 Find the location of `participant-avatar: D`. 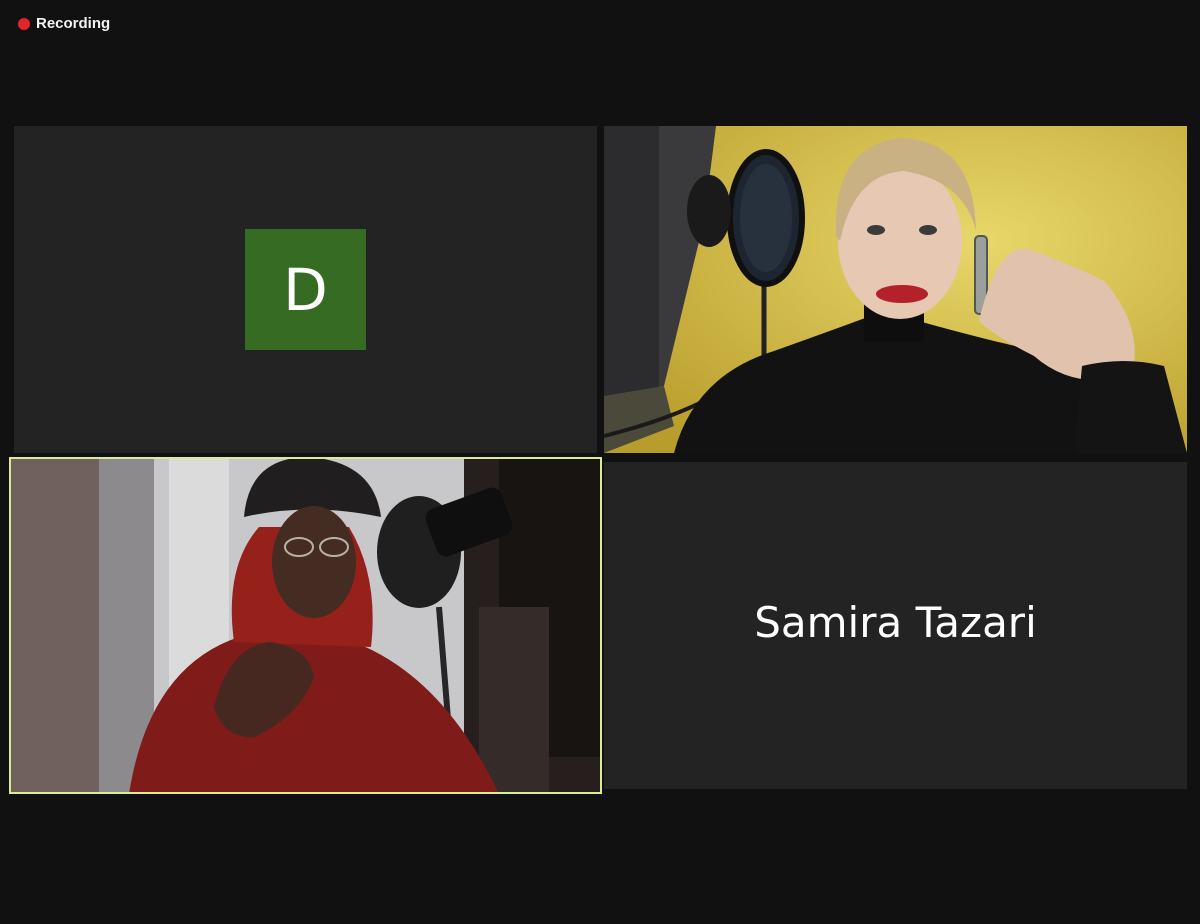

participant-avatar: D is located at coordinates (305, 289).